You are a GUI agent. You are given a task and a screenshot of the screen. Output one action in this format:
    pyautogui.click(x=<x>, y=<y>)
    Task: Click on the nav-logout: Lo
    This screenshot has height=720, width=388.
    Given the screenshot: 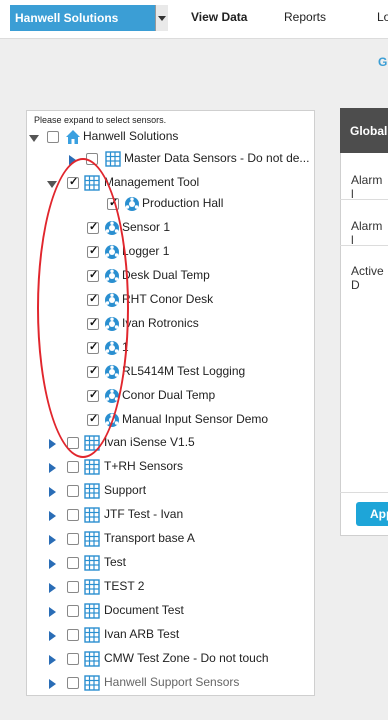 What is the action you would take?
    pyautogui.click(x=382, y=17)
    